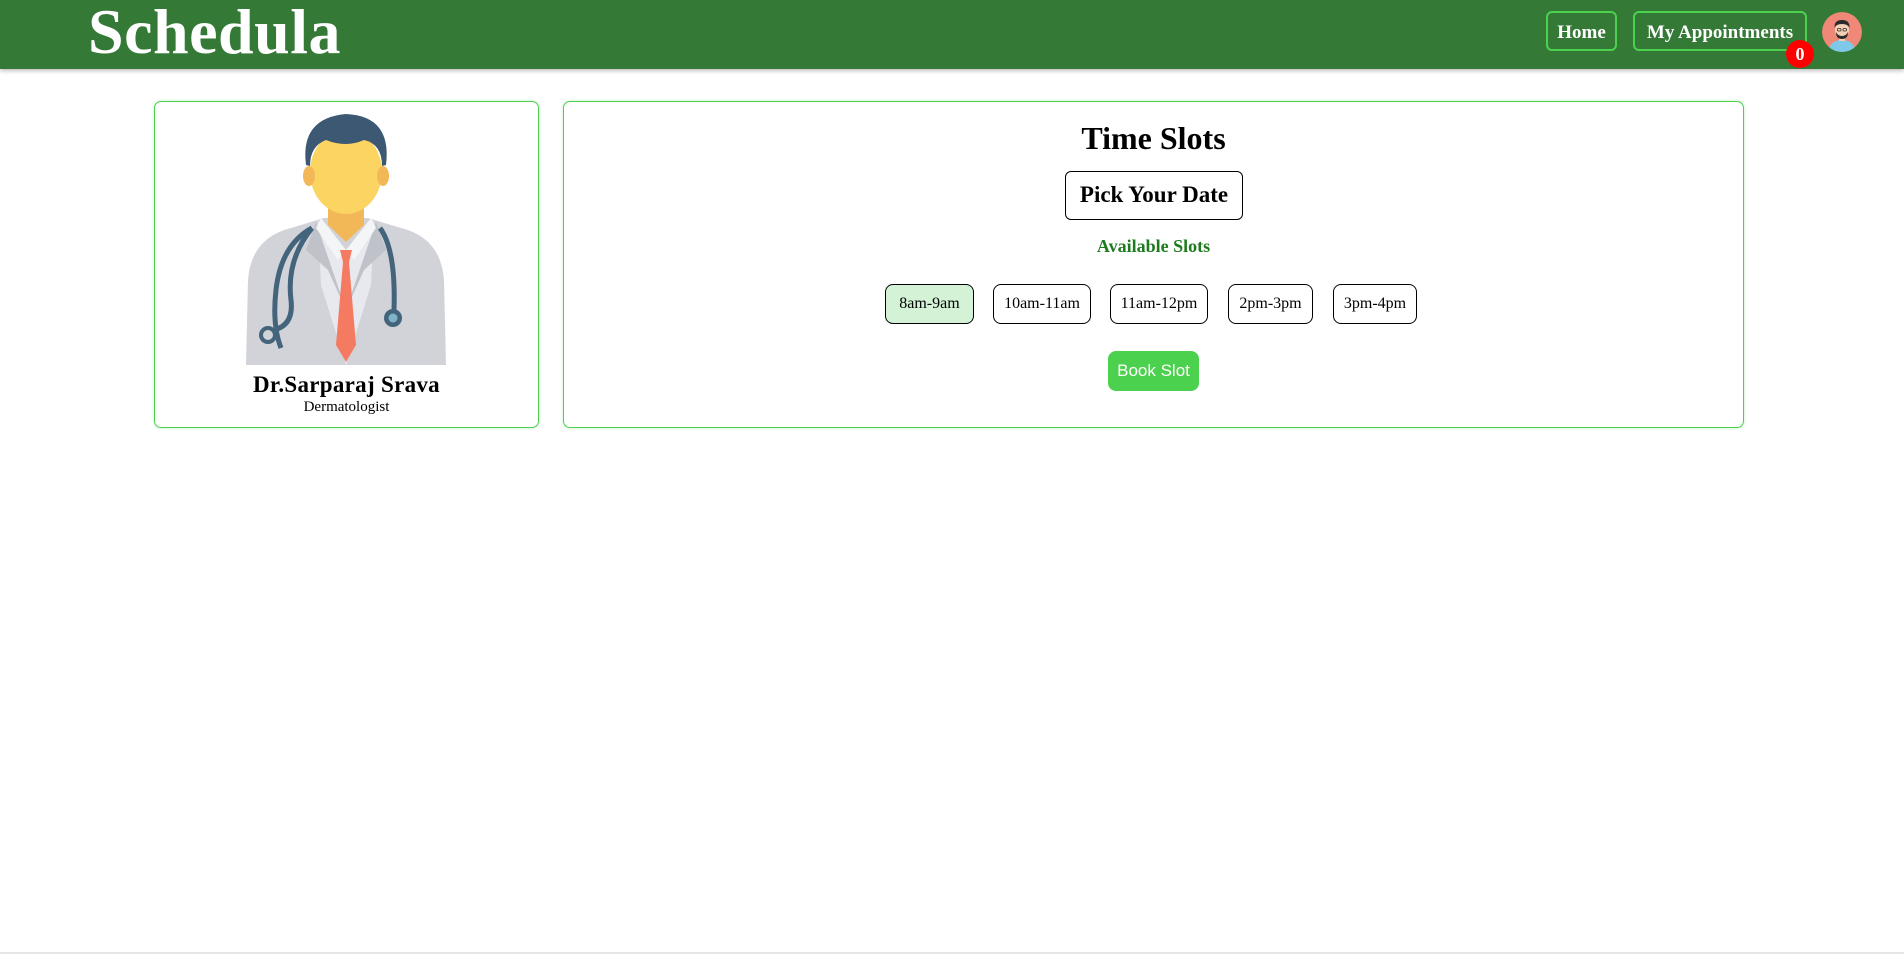  Describe the element at coordinates (1042, 304) in the screenshot. I see `slot-10am-11am: 10am-11am` at that location.